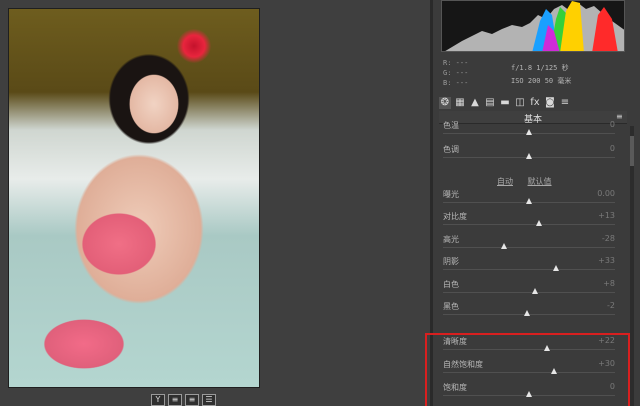  What do you see at coordinates (611, 305) in the screenshot?
I see `slider-value: -2` at bounding box center [611, 305].